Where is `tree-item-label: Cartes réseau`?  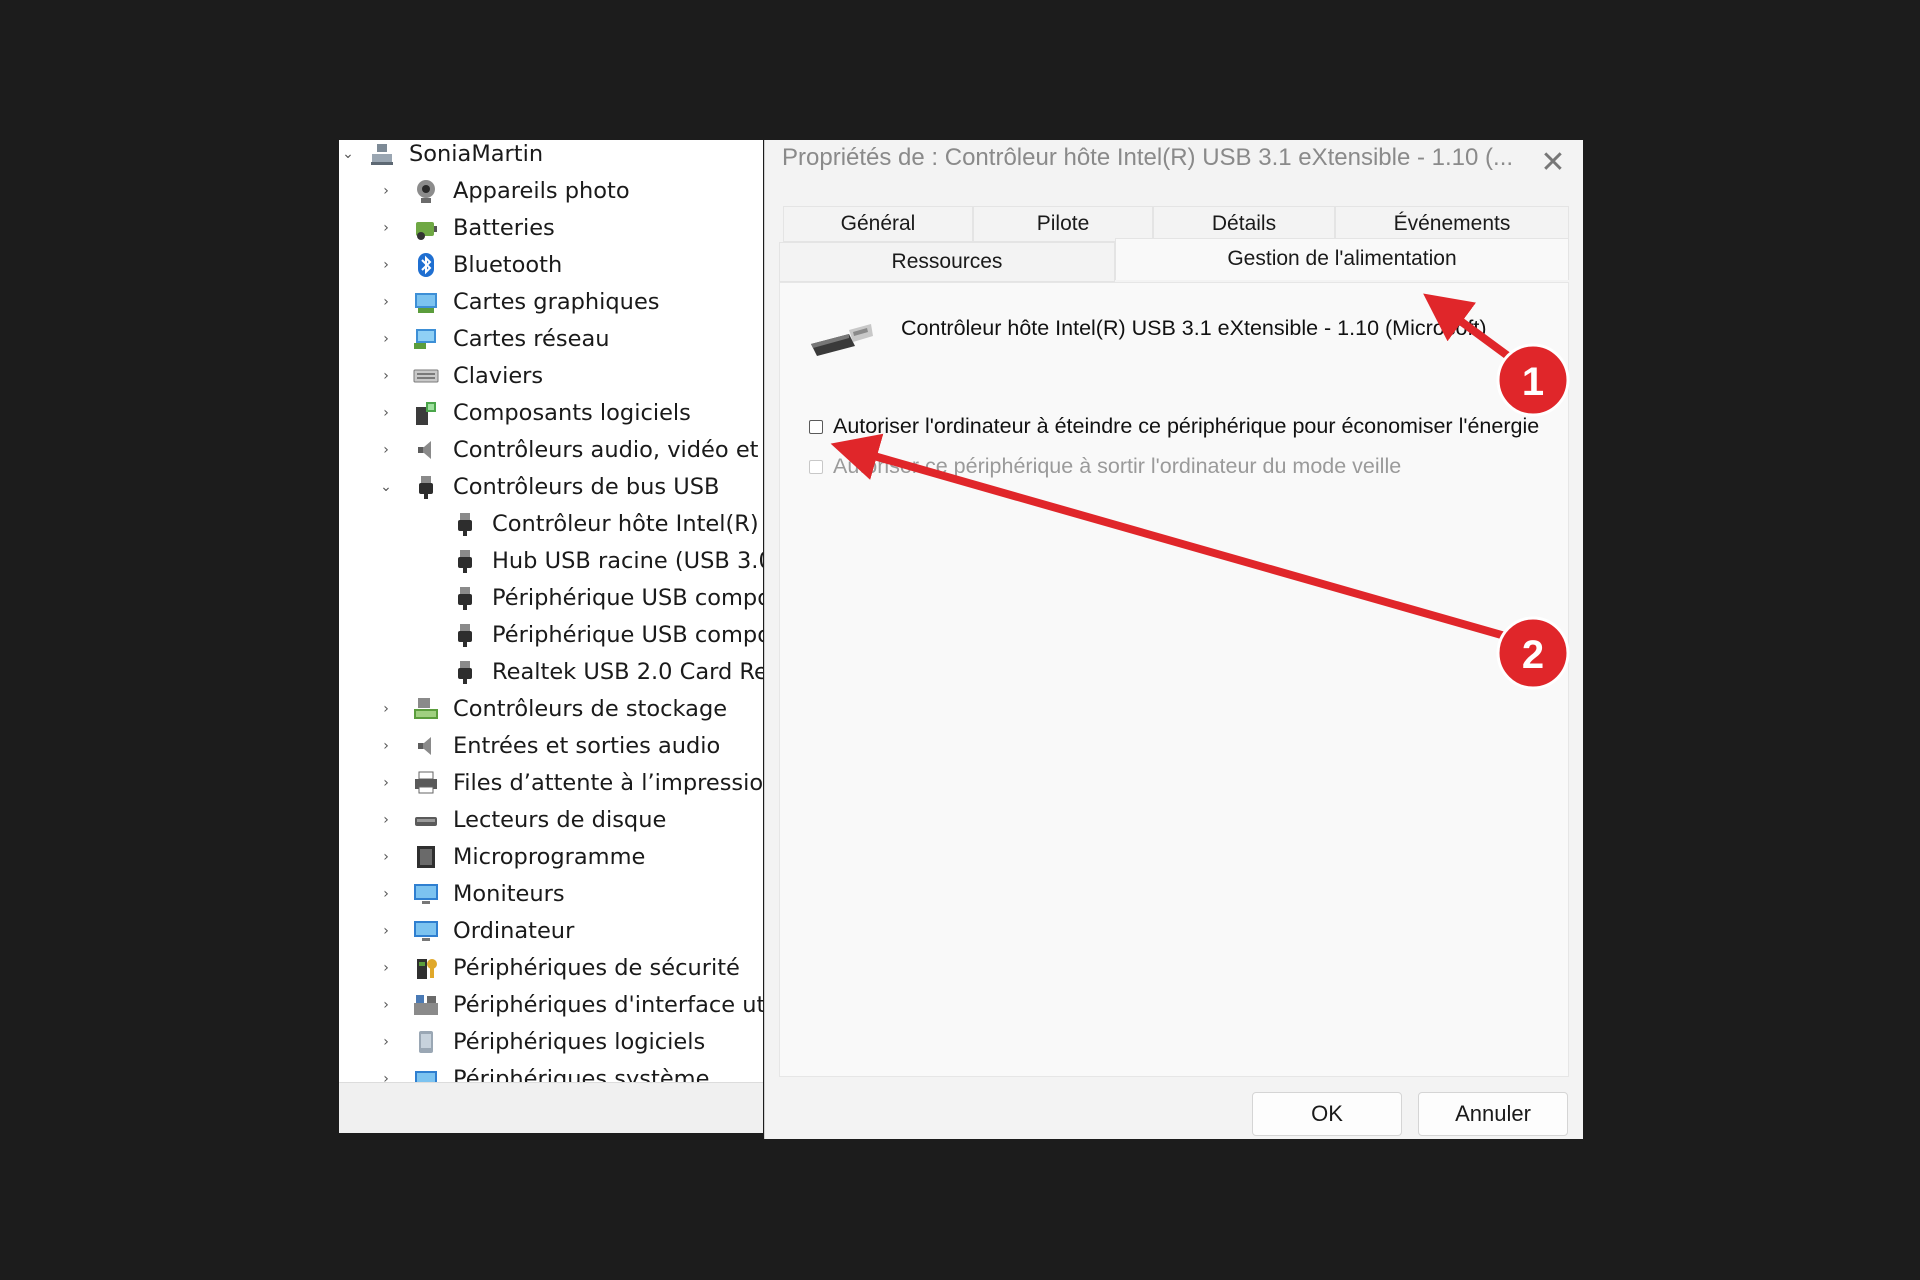 tree-item-label: Cartes réseau is located at coordinates (531, 339).